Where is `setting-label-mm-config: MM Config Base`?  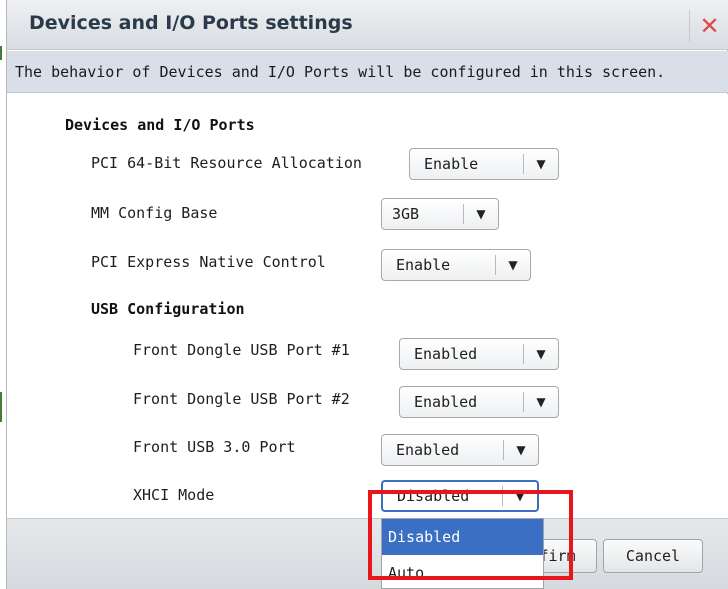
setting-label-mm-config: MM Config Base is located at coordinates (154, 213).